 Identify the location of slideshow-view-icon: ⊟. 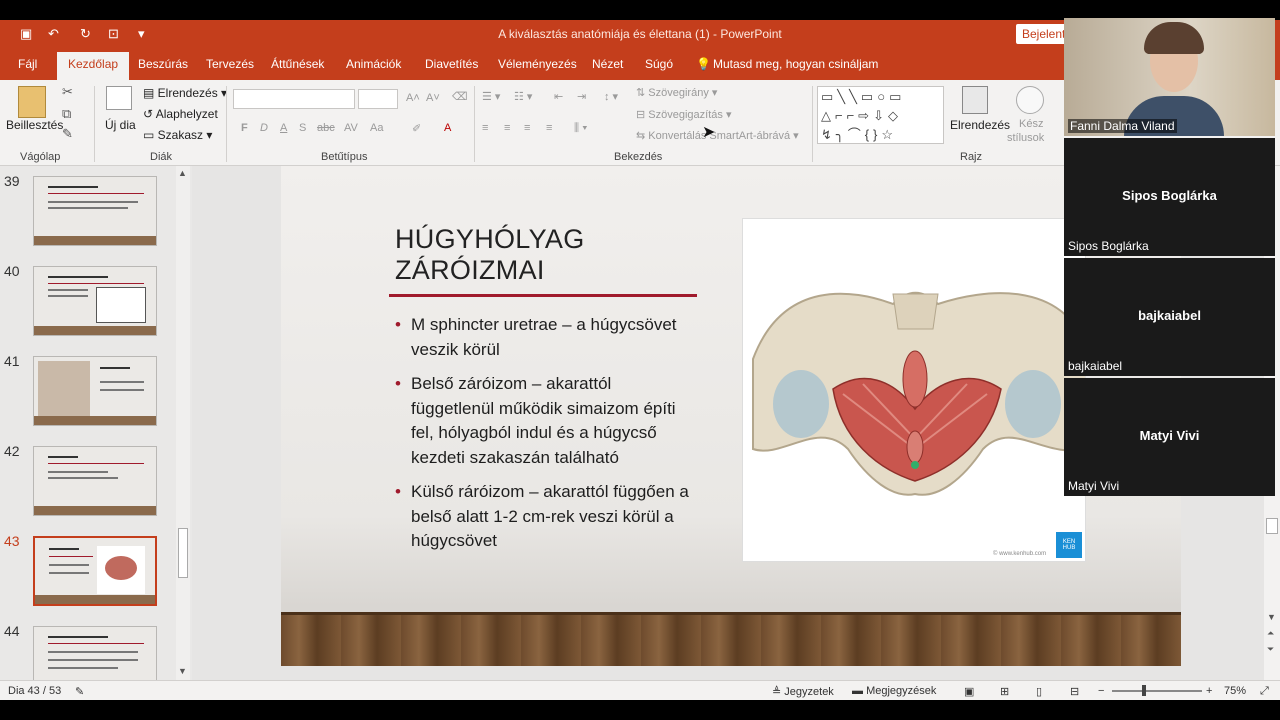
(1074, 691).